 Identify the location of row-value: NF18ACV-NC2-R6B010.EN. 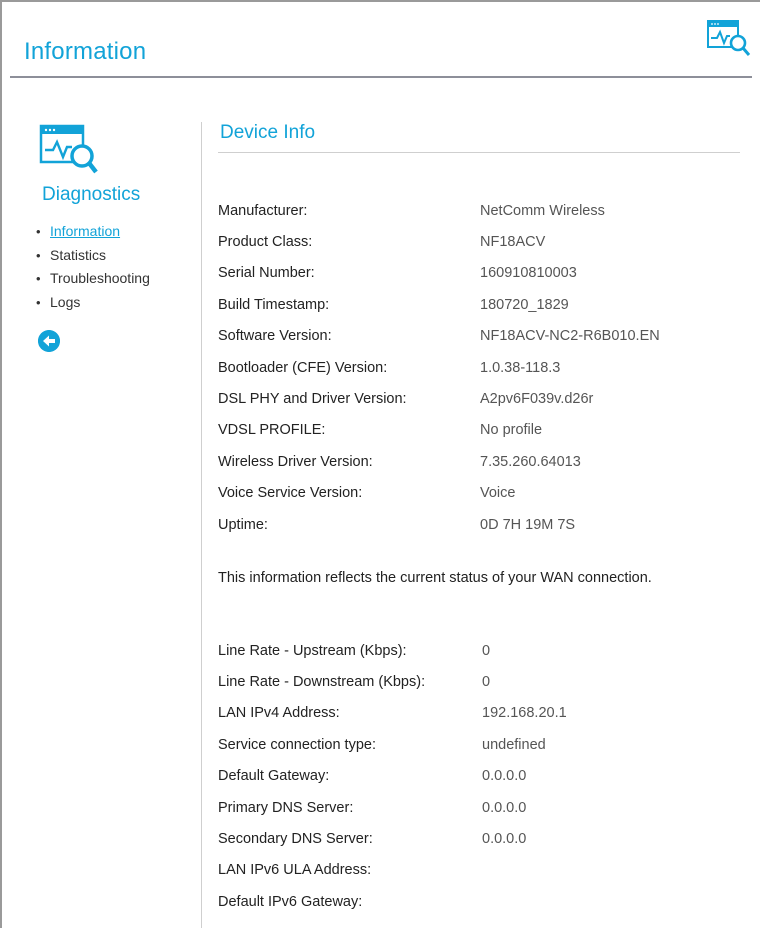
(570, 336).